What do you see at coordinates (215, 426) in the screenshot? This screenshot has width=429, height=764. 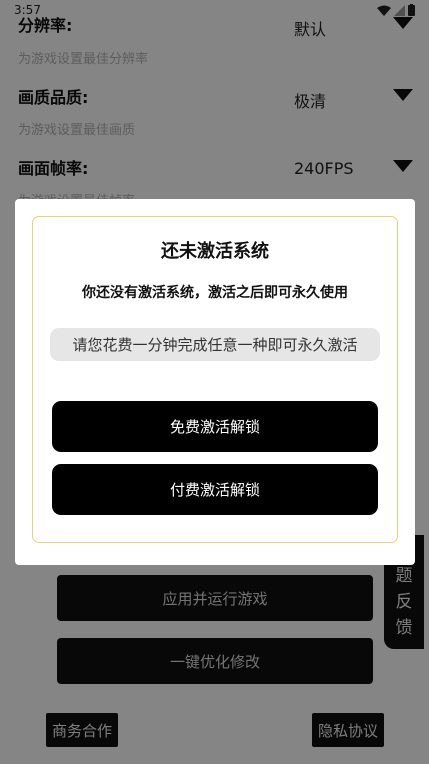 I see `free-activate-button: 免费激活解锁` at bounding box center [215, 426].